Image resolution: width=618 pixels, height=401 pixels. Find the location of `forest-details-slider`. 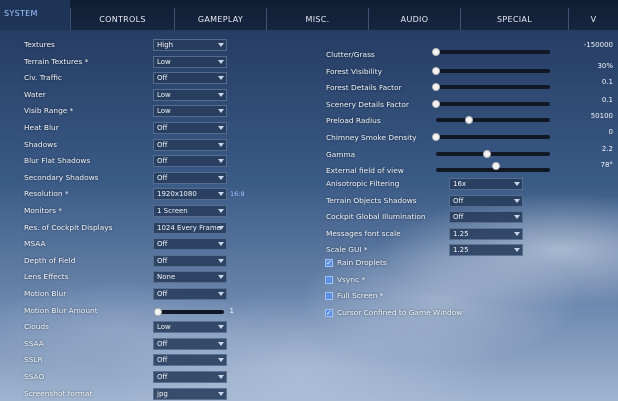

forest-details-slider is located at coordinates (493, 87).